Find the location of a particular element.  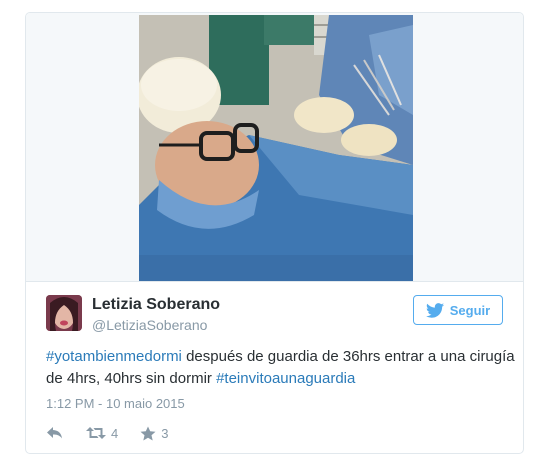

reply-button is located at coordinates (55, 433).